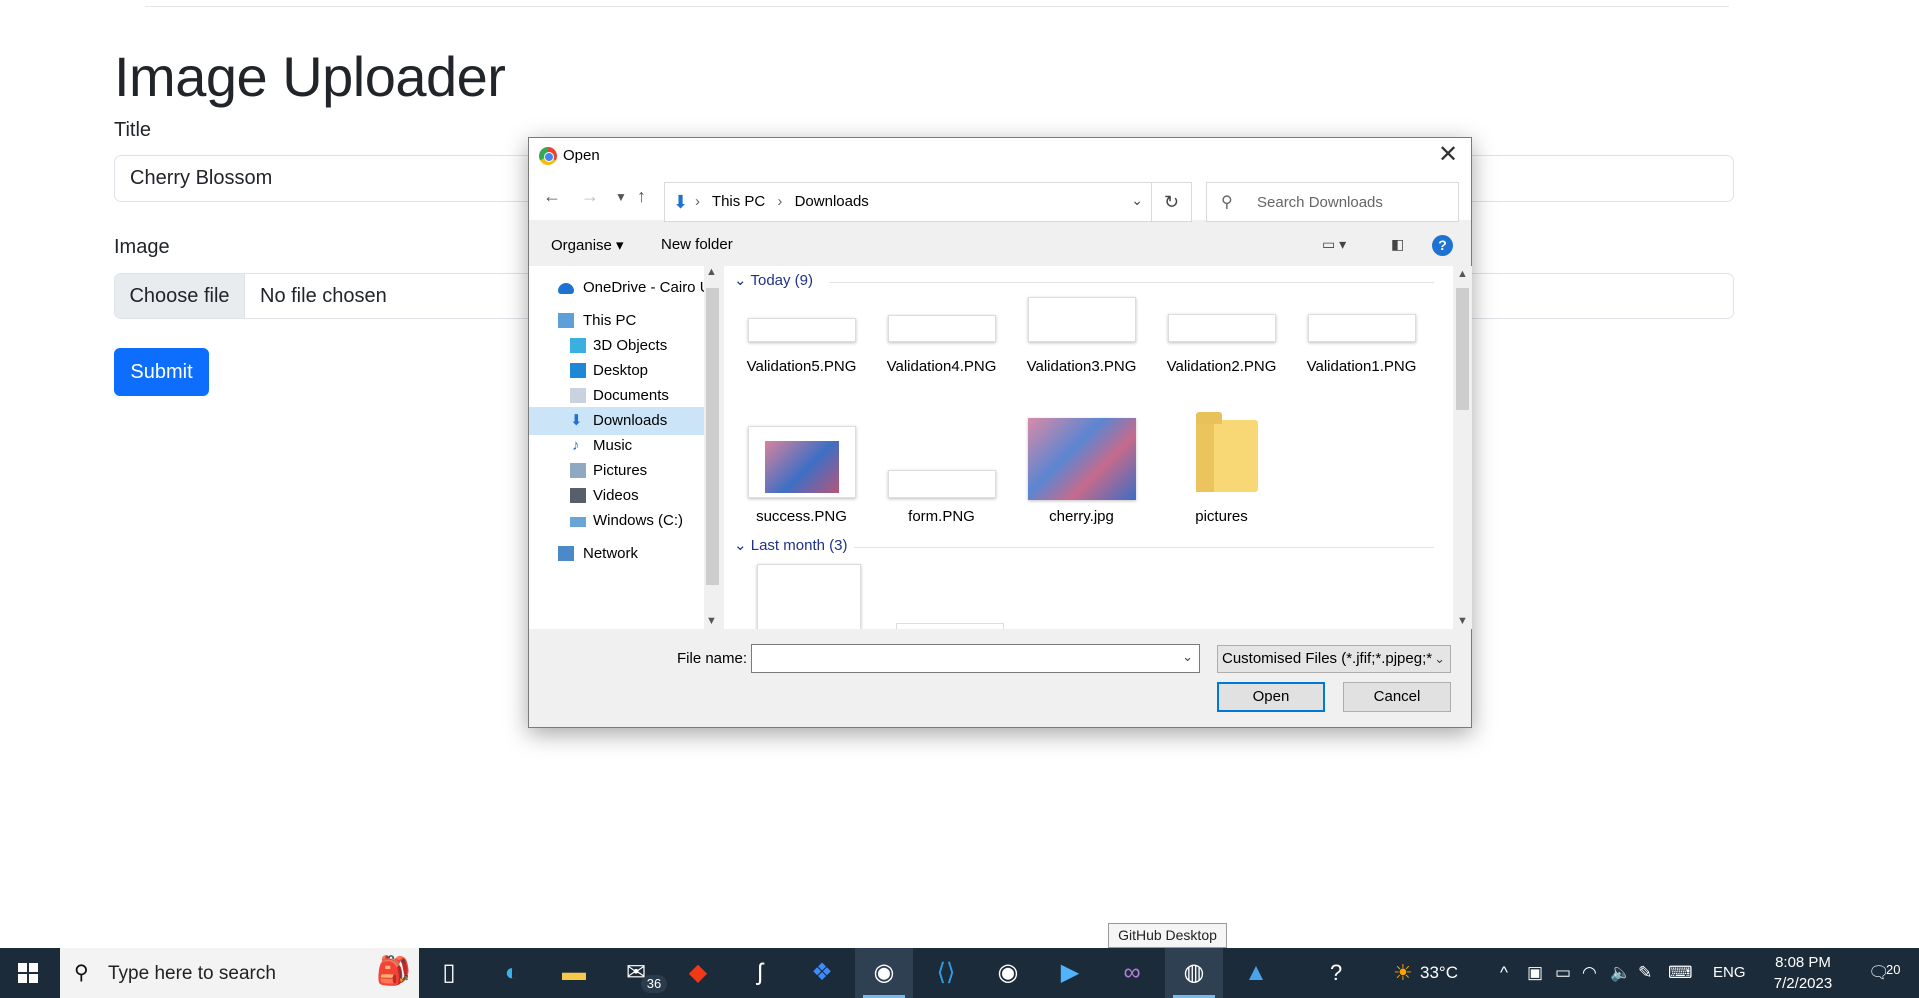 The width and height of the screenshot is (1919, 998). Describe the element at coordinates (1620, 973) in the screenshot. I see `volume-icon: 🔈` at that location.